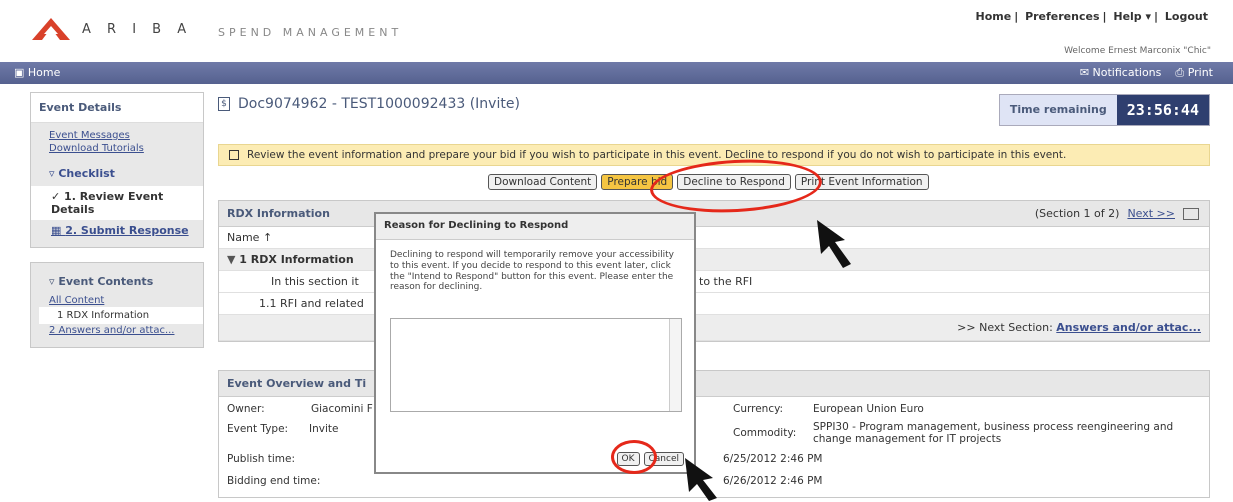  What do you see at coordinates (121, 315) in the screenshot?
I see `content-rdx: 1 RDX Information` at bounding box center [121, 315].